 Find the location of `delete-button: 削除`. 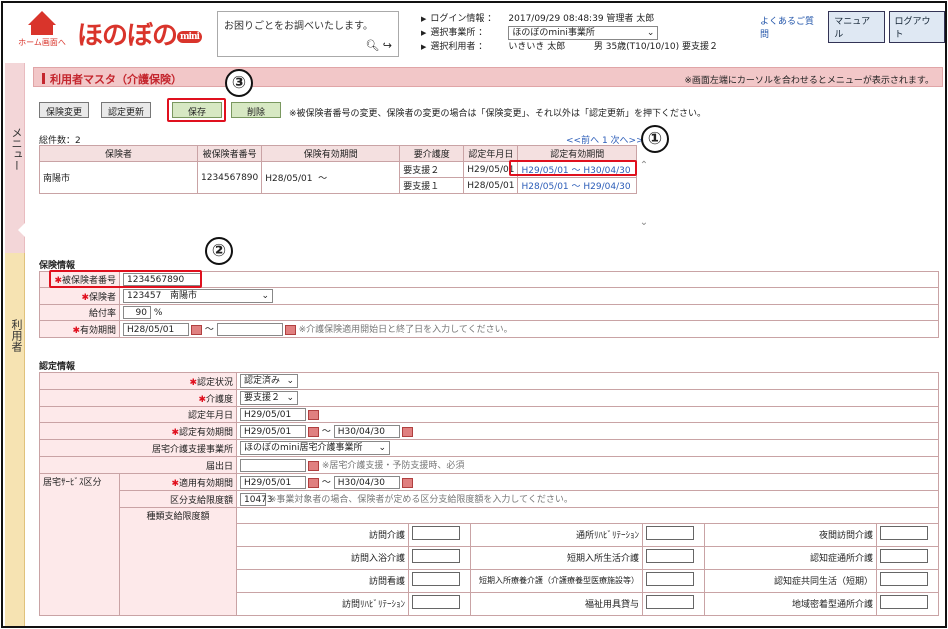

delete-button: 削除 is located at coordinates (256, 110).